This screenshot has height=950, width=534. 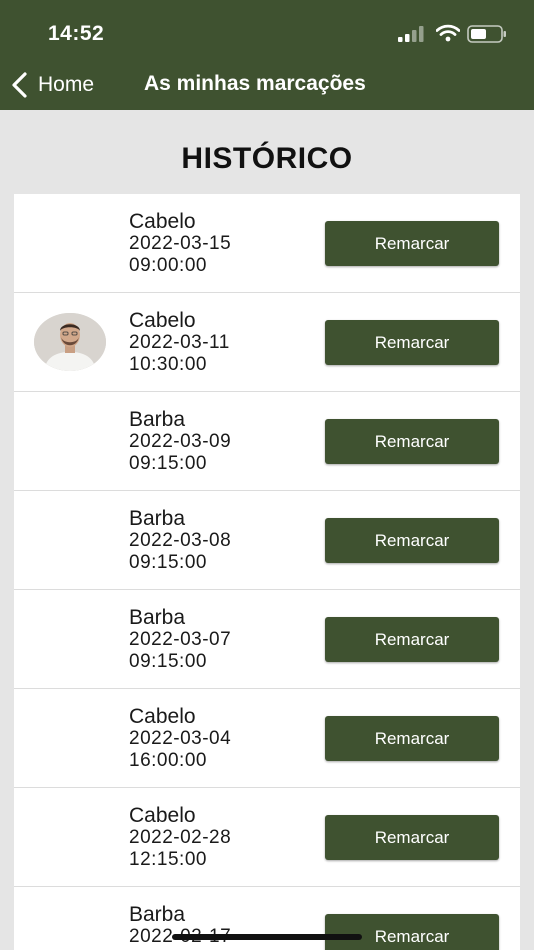 I want to click on appointment-info: Cabelo 2022-03-04 16:00:00, so click(x=180, y=739).